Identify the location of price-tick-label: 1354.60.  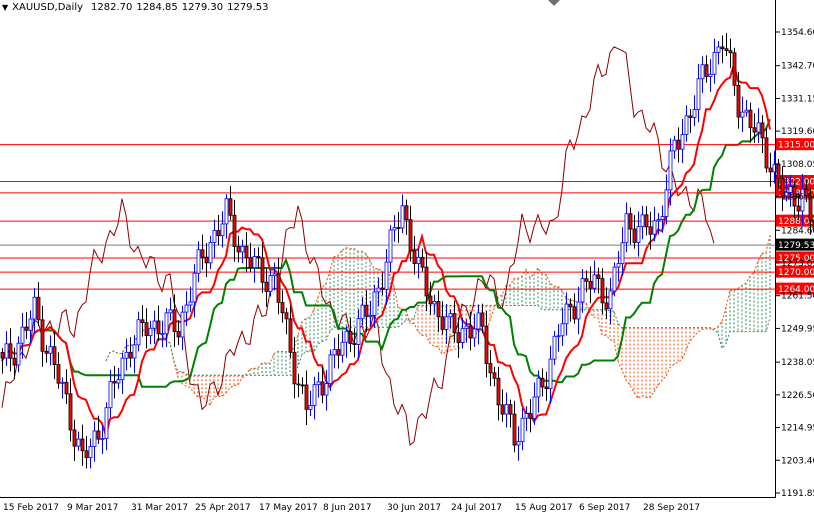
(797, 33).